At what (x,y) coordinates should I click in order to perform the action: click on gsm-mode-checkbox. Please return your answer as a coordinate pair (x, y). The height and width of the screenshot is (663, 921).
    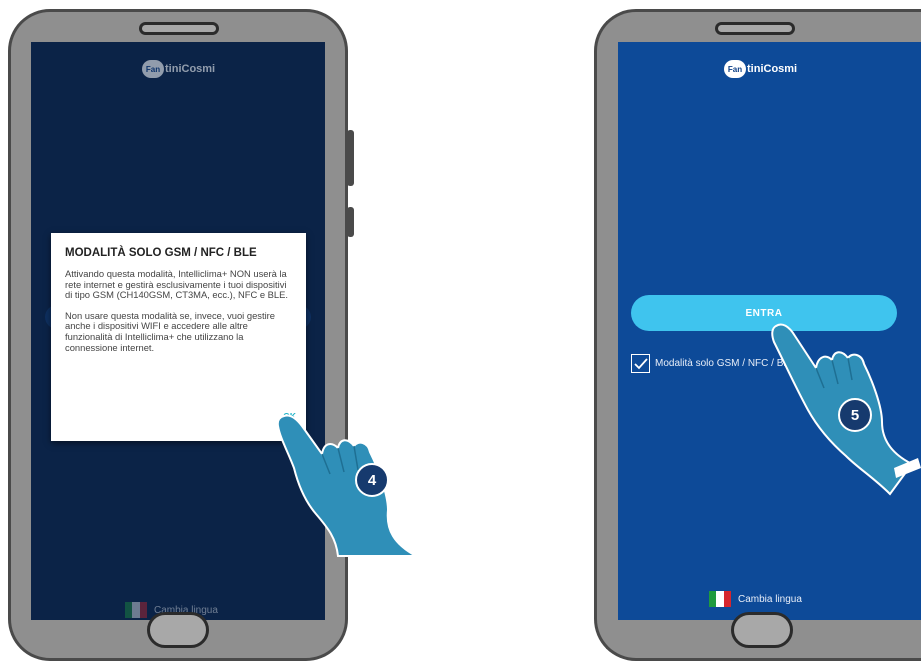
    Looking at the image, I should click on (640, 363).